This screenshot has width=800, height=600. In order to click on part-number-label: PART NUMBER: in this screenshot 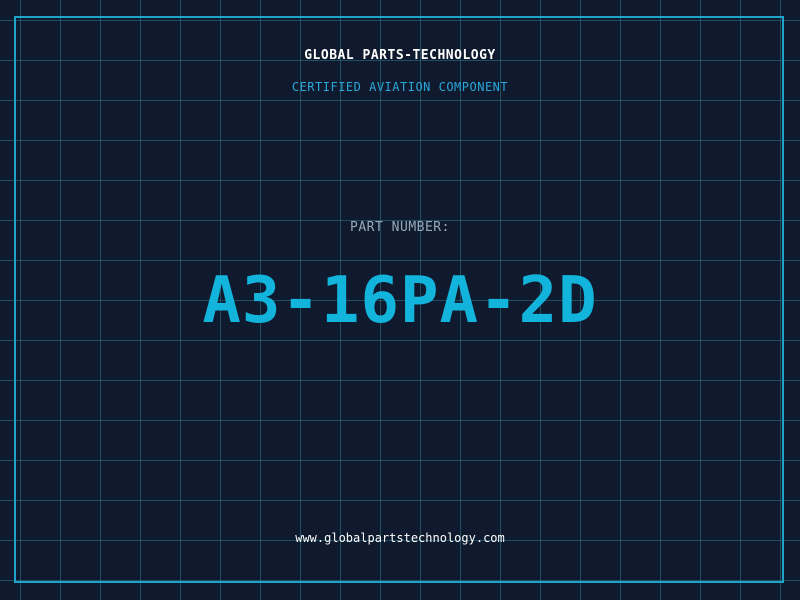, I will do `click(400, 227)`.